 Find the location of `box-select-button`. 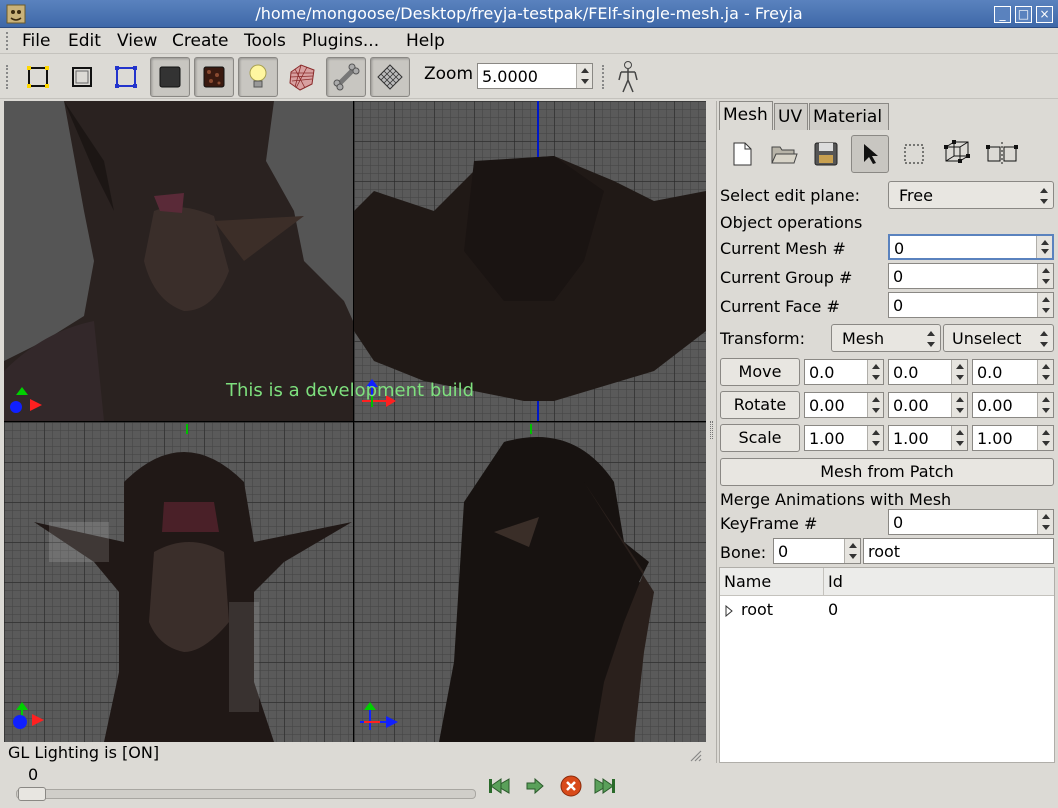

box-select-button is located at coordinates (914, 154).